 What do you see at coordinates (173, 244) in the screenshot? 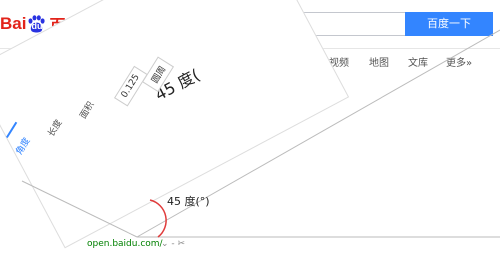
I see `source-extra-icons: ⌄ - ✂` at bounding box center [173, 244].